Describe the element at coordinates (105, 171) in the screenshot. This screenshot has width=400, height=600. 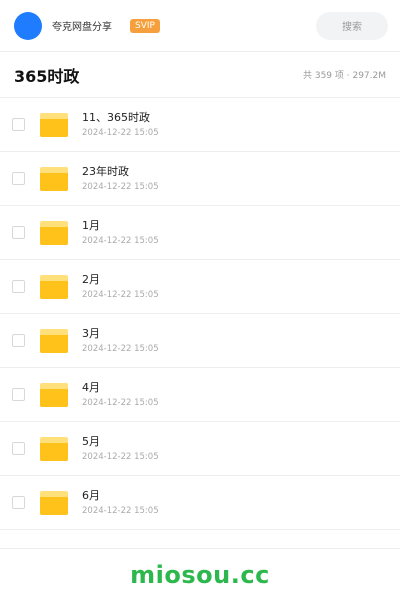
I see `item-name: 23年时政` at that location.